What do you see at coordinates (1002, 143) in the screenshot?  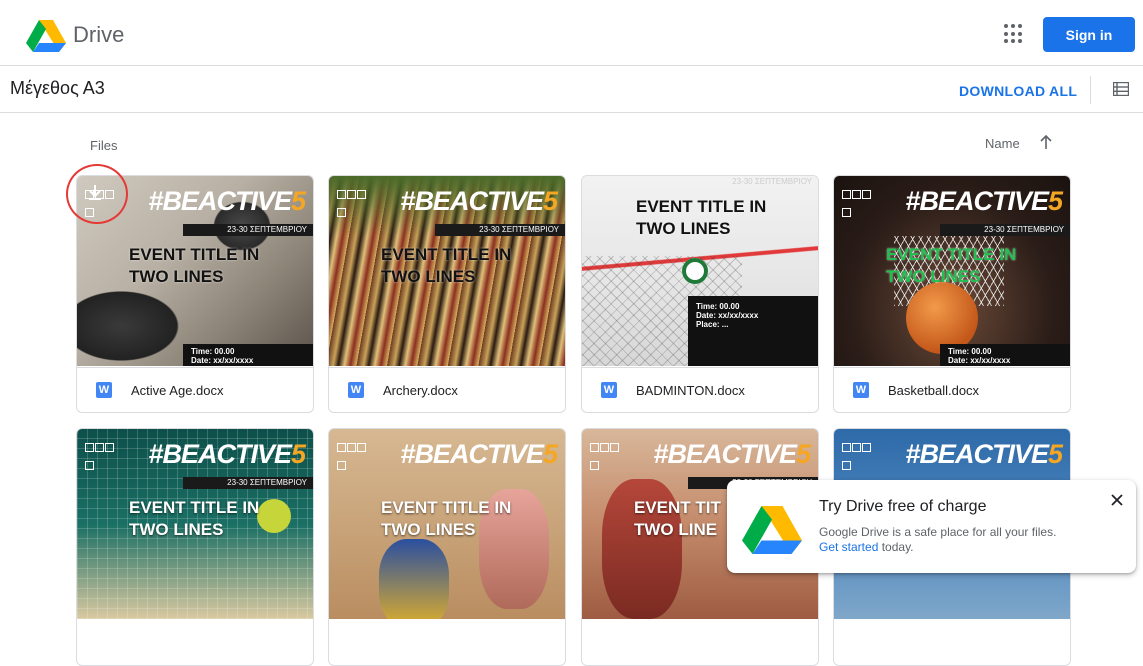 I see `sort-by-name-button: Name` at bounding box center [1002, 143].